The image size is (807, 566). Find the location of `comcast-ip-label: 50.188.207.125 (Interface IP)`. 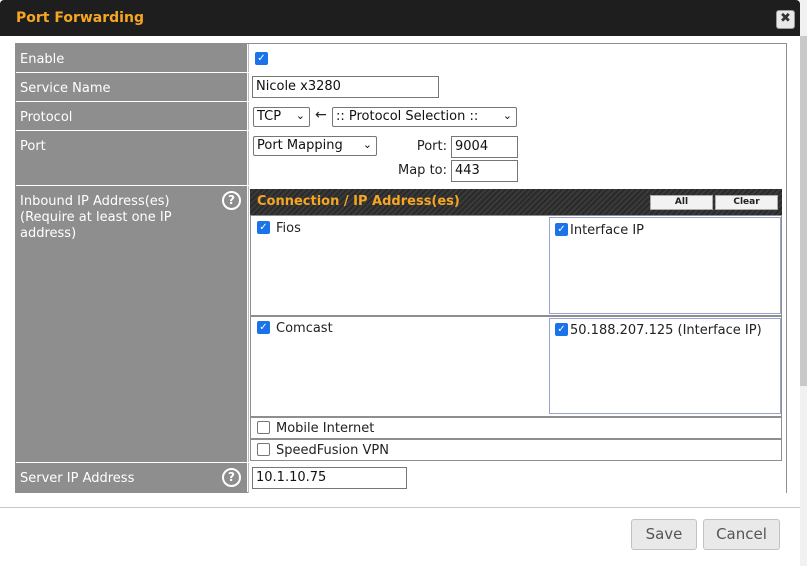

comcast-ip-label: 50.188.207.125 (Interface IP) is located at coordinates (666, 330).